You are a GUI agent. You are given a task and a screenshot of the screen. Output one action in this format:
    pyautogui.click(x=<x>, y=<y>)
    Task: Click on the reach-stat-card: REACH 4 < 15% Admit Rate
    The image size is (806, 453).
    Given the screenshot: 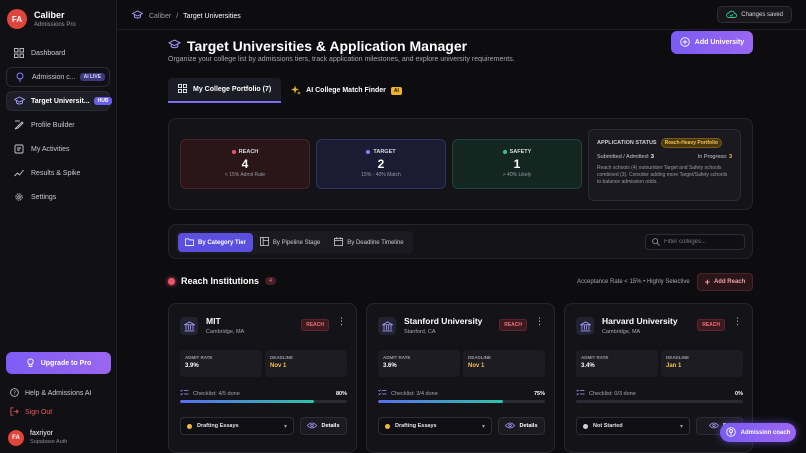 What is the action you would take?
    pyautogui.click(x=245, y=164)
    